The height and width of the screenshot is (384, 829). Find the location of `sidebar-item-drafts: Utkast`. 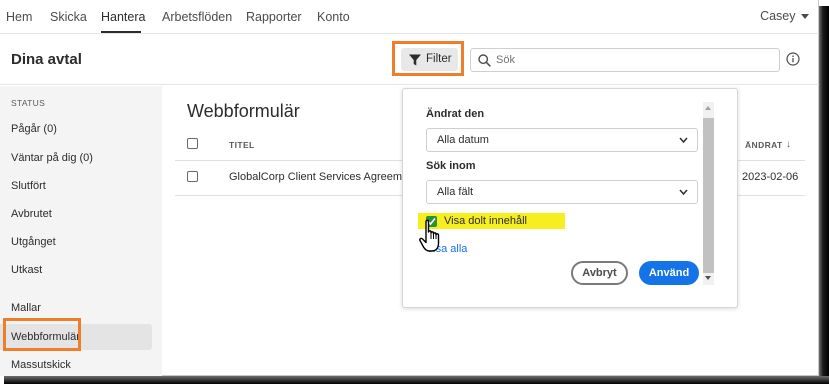

sidebar-item-drafts: Utkast is located at coordinates (26, 270).